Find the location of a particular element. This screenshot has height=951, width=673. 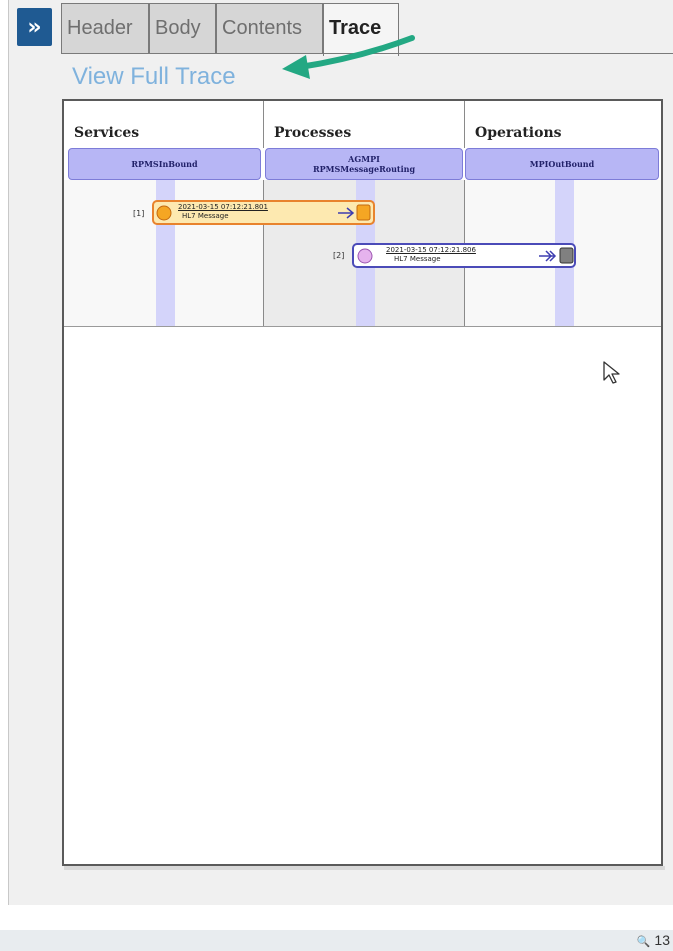

panel-bottom-shadow is located at coordinates (364, 868).